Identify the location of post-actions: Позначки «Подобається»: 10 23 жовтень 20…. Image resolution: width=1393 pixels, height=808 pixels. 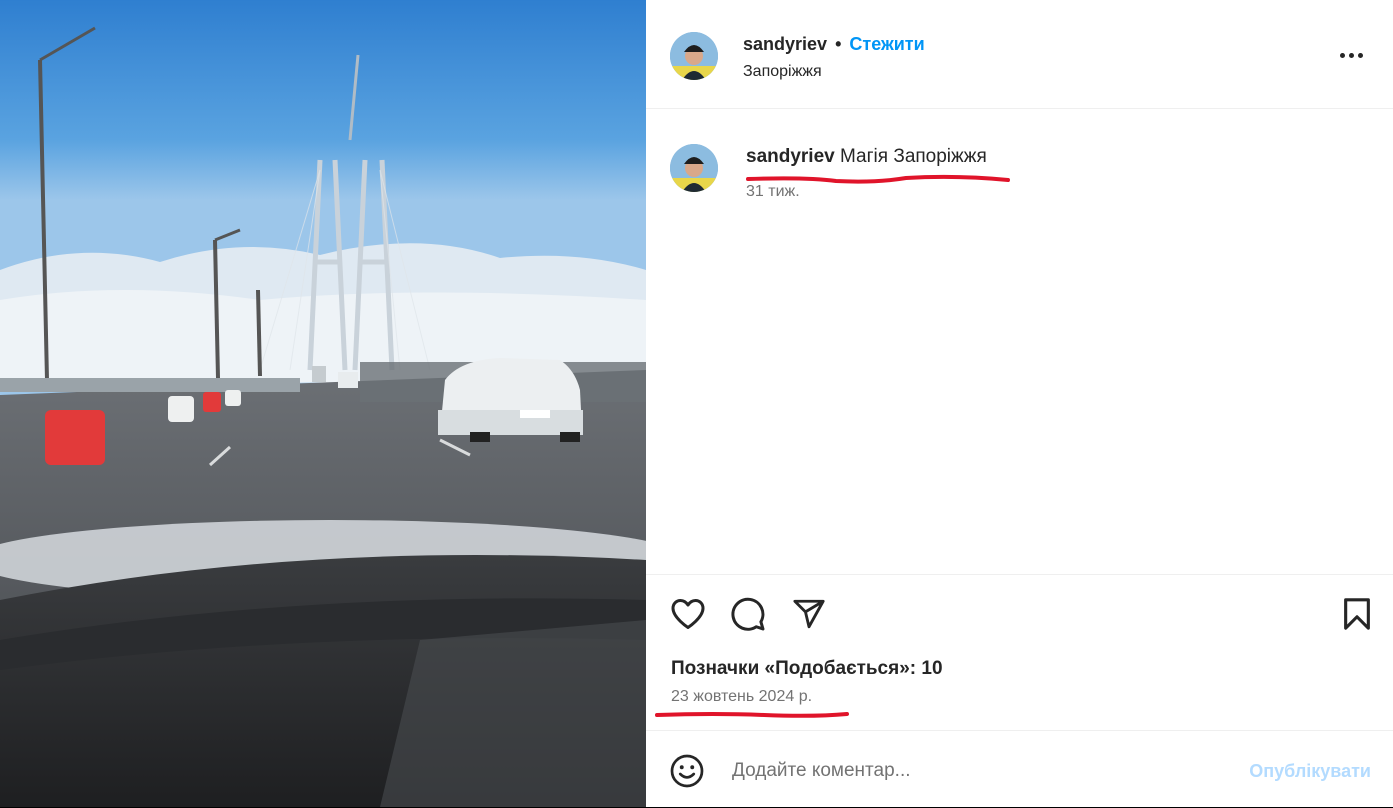
(1019, 652).